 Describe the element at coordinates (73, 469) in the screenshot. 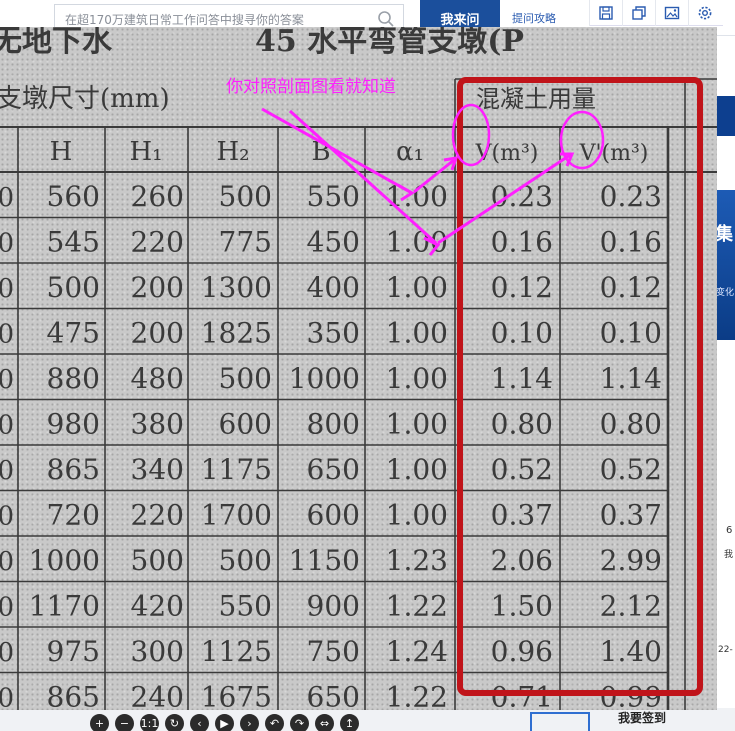

I see `table-cell: 865` at that location.